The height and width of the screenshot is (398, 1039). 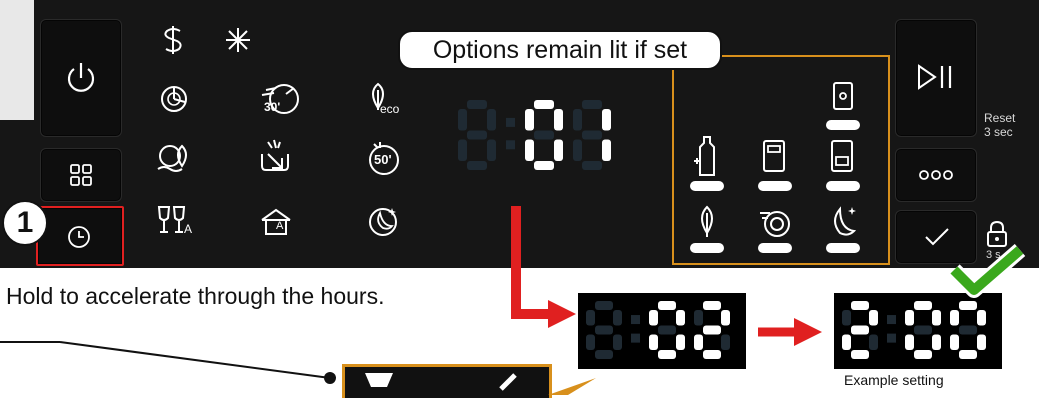 I want to click on more-icon, so click(x=936, y=175).